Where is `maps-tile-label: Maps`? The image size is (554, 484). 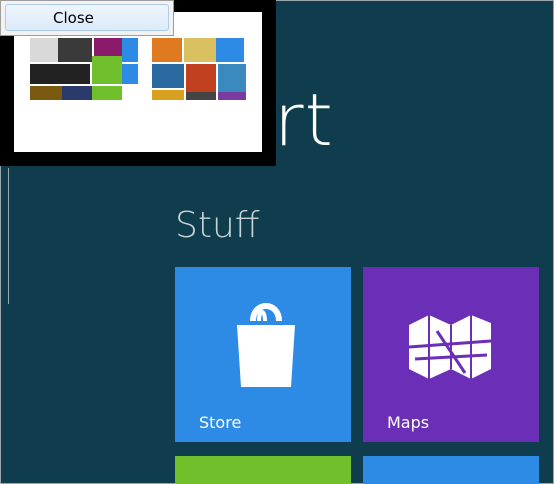 maps-tile-label: Maps is located at coordinates (408, 422).